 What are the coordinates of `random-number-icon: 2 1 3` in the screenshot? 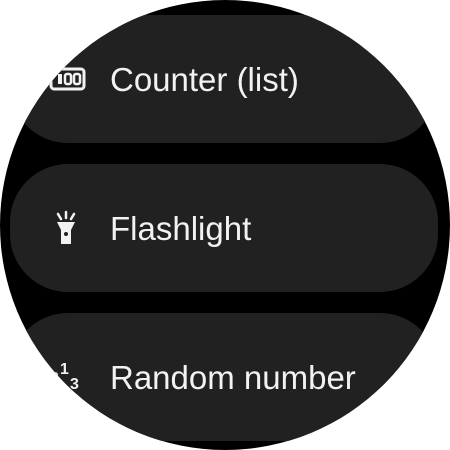 It's located at (68, 378).